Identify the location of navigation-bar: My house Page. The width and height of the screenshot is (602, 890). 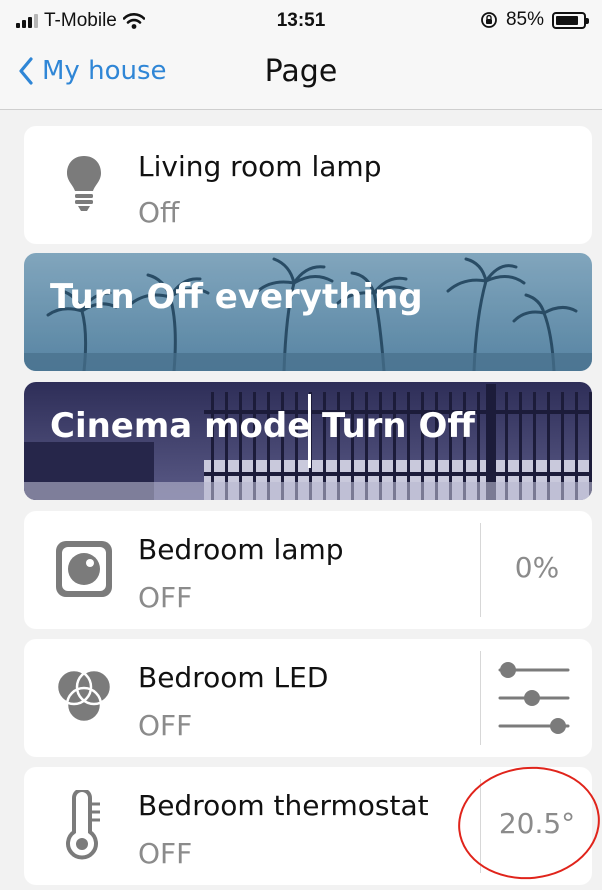
(301, 77).